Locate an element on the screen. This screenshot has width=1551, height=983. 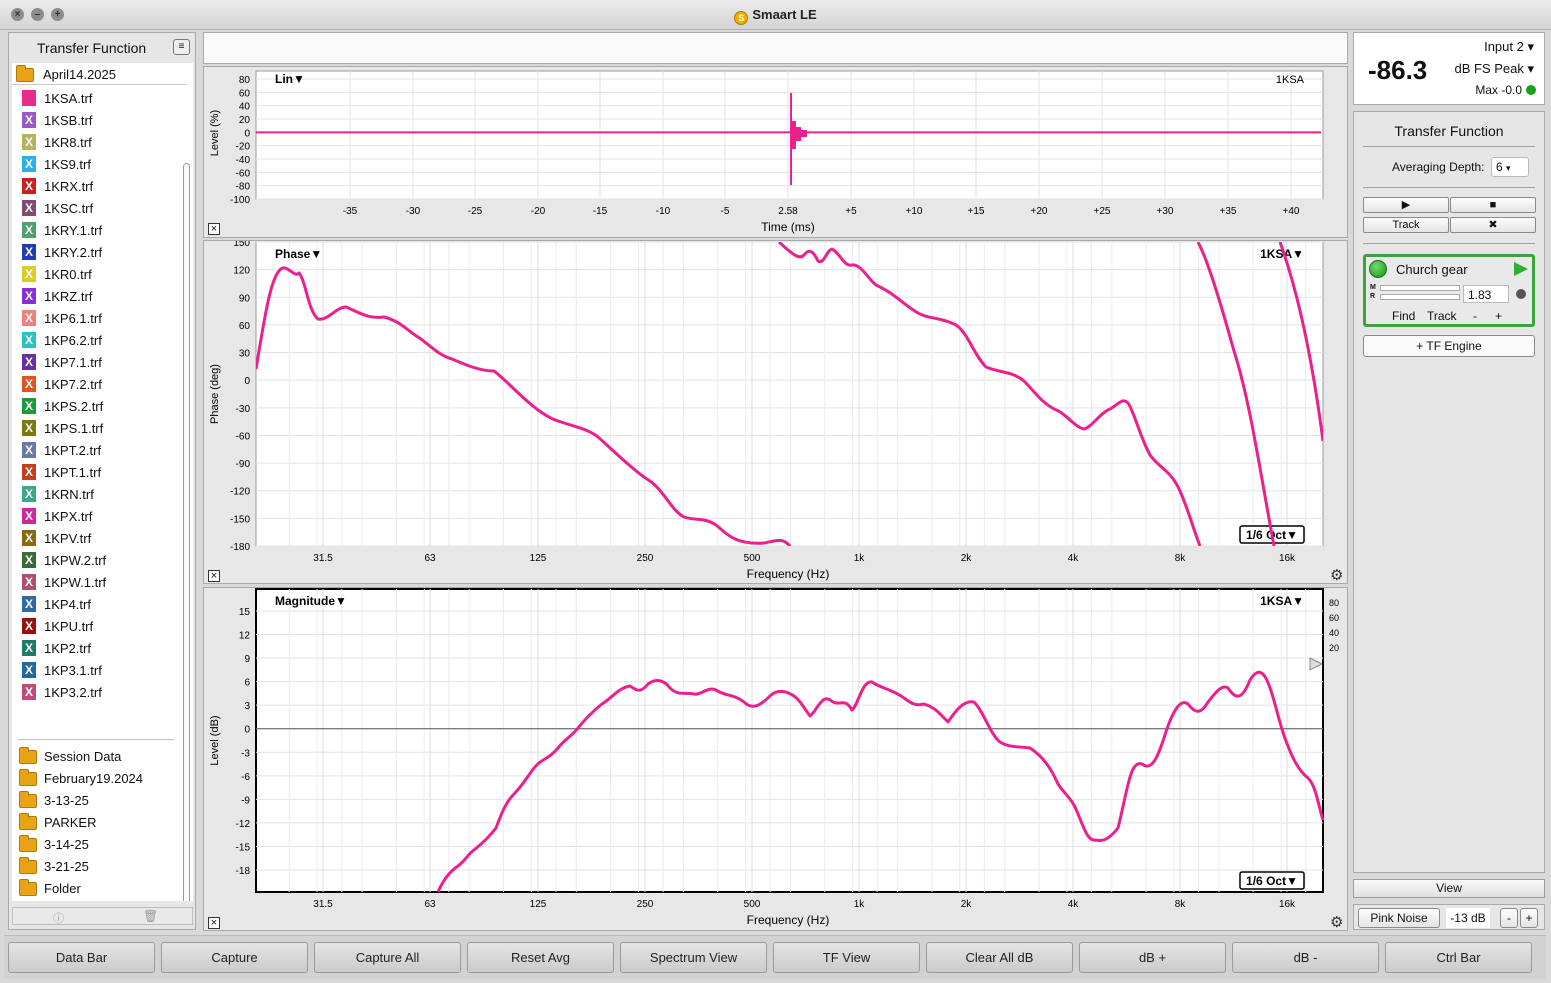
db-button: dB - is located at coordinates (1305, 957).